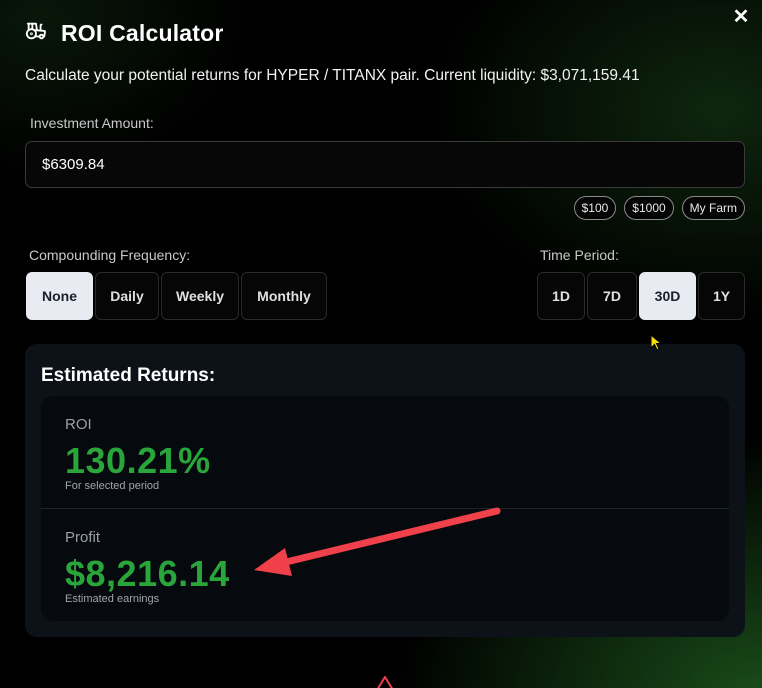 The image size is (762, 688). I want to click on compounding-monthly-button: Monthly, so click(284, 296).